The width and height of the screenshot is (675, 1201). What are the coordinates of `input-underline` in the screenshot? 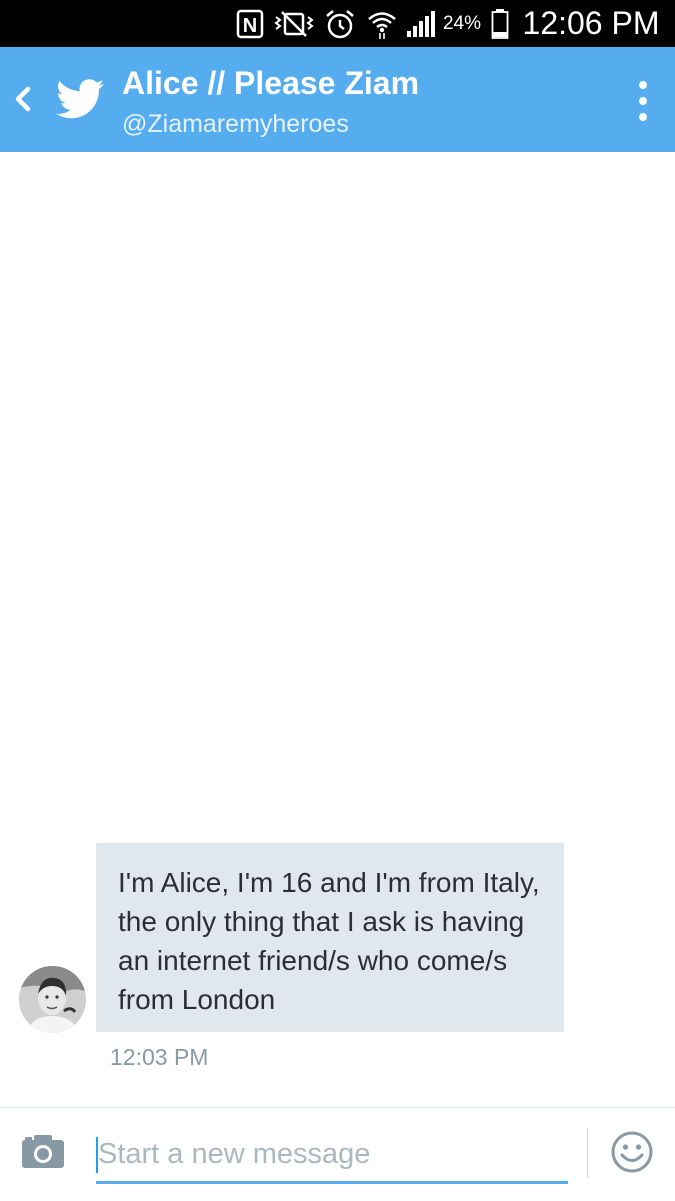 It's located at (332, 1182).